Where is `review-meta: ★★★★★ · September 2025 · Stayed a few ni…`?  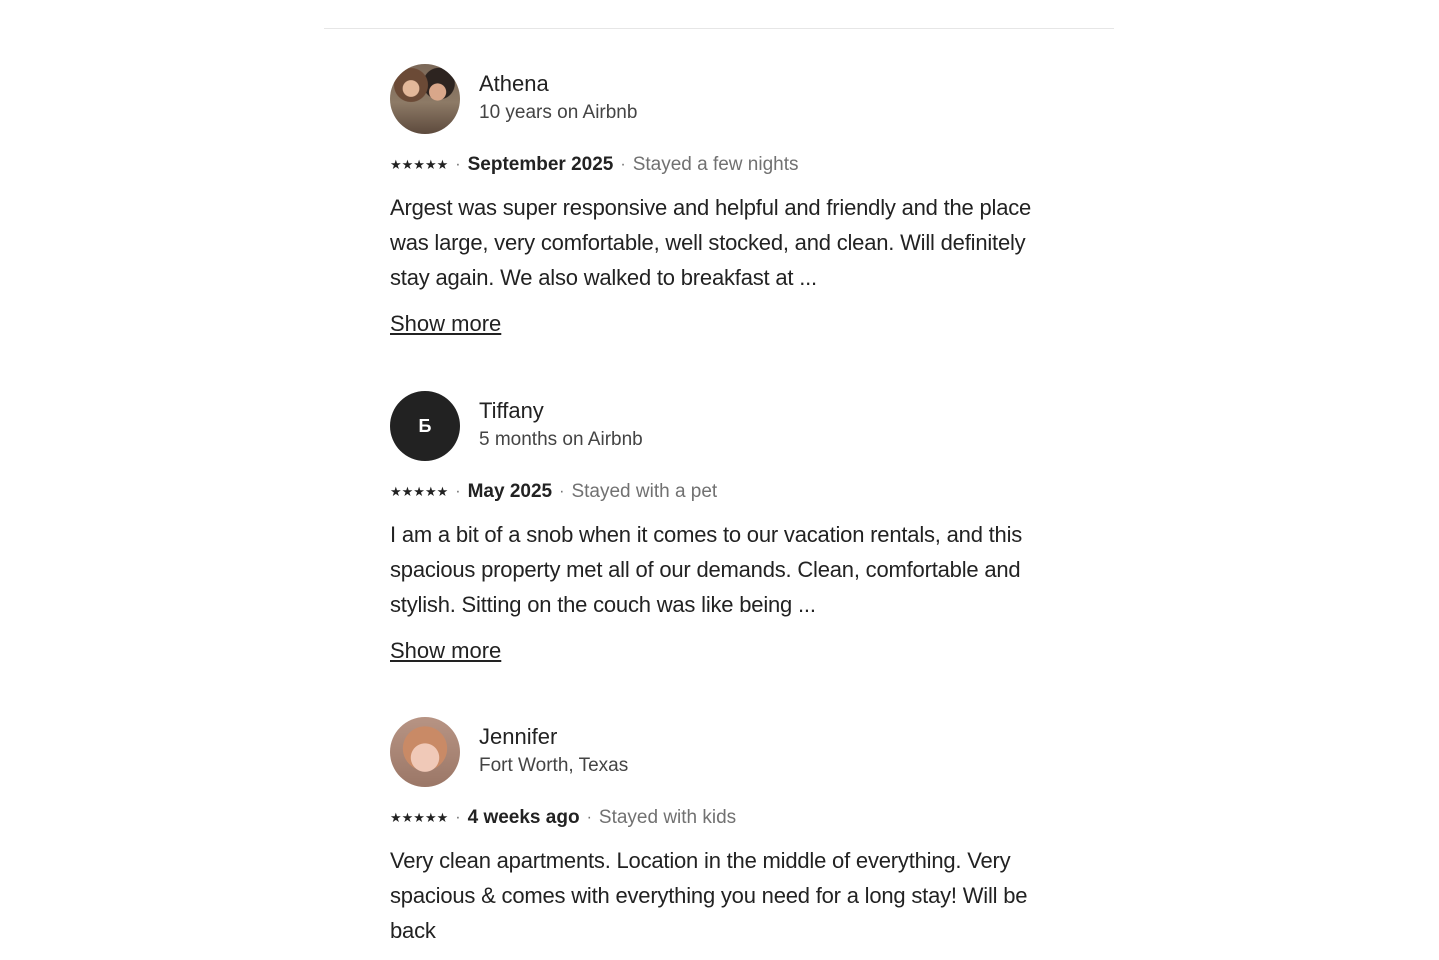 review-meta: ★★★★★ · September 2025 · Stayed a few ni… is located at coordinates (720, 165).